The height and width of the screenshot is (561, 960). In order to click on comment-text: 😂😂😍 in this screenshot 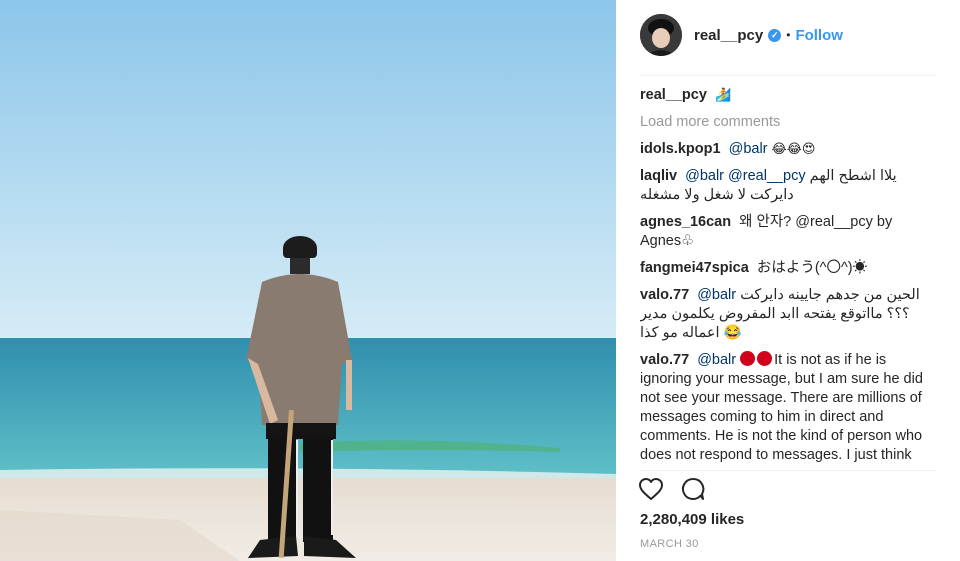, I will do `click(793, 149)`.